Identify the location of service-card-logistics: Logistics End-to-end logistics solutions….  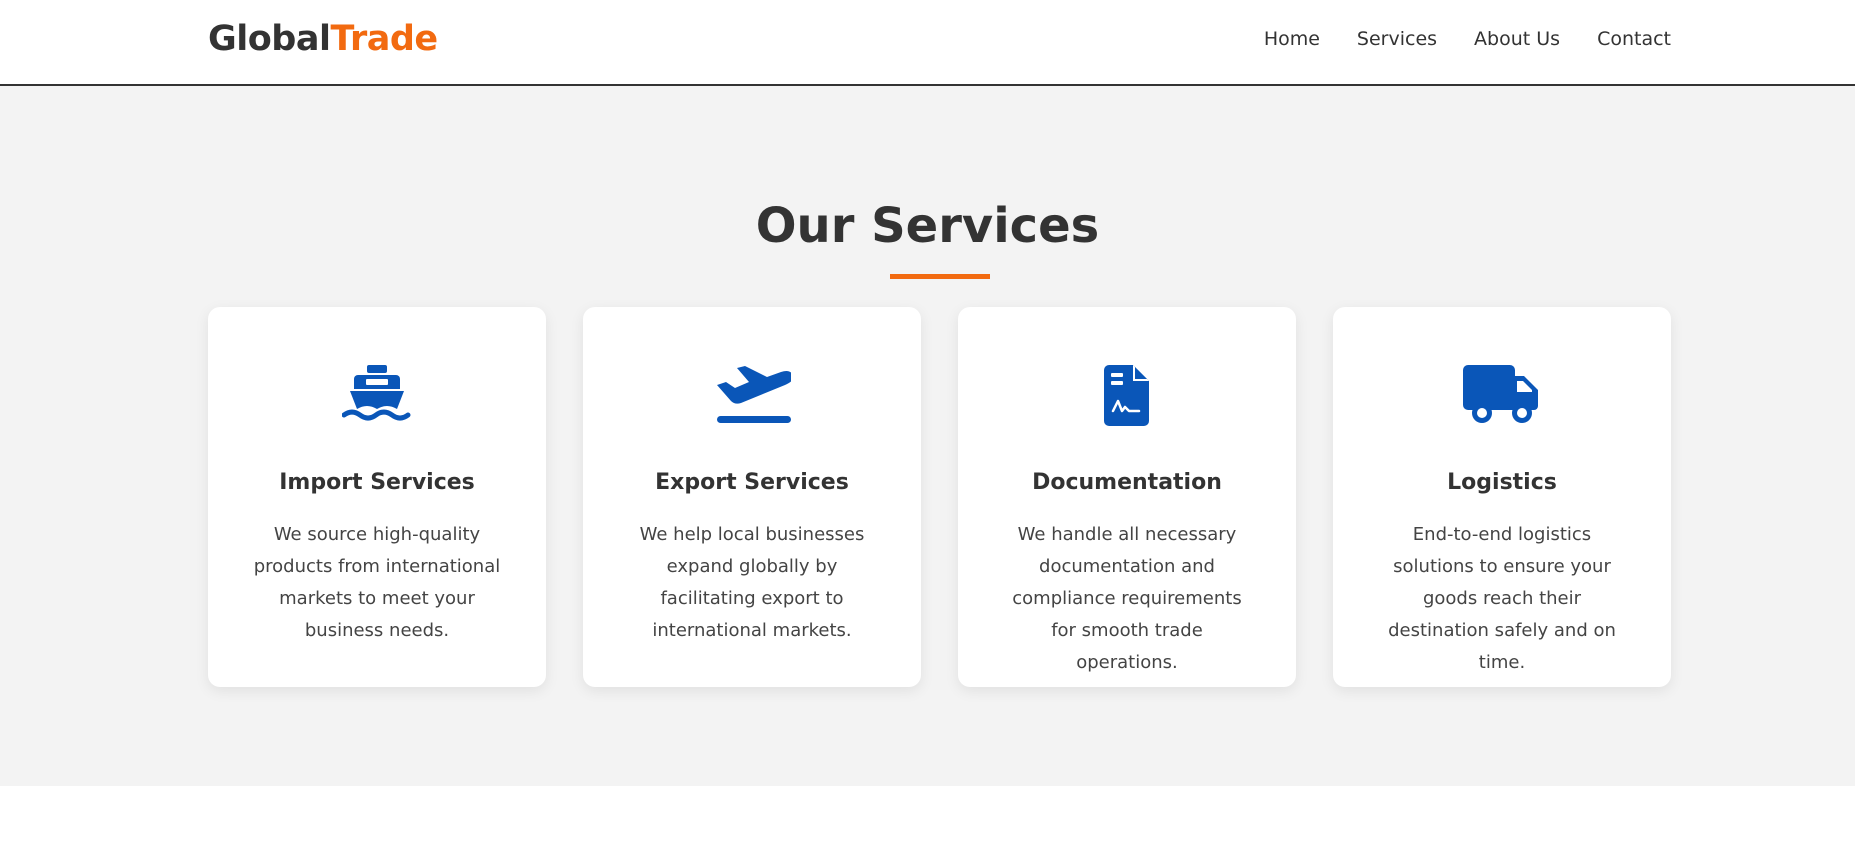
(1502, 497).